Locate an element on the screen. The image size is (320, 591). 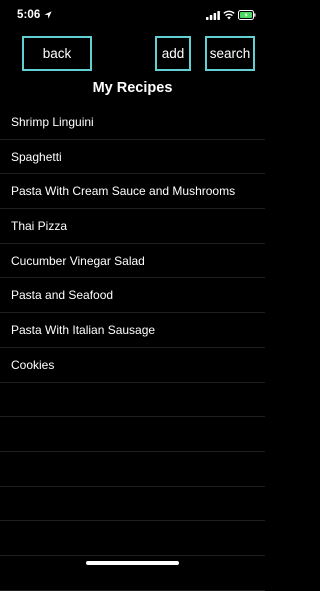
recipe-row: Spaghetti is located at coordinates (132, 157).